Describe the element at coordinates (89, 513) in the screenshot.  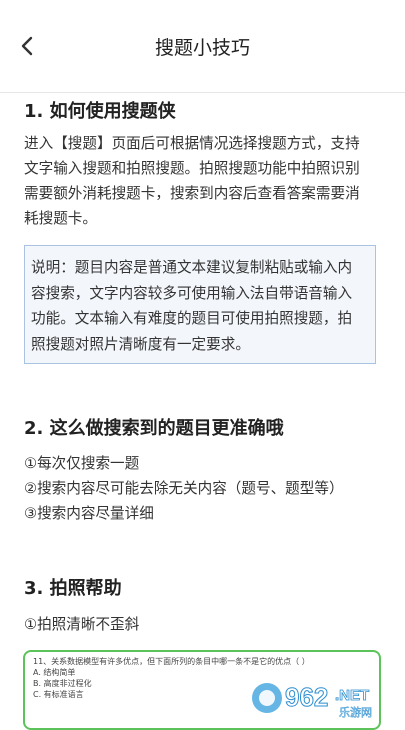
I see `section2-item: ③搜索内容尽量详细` at that location.